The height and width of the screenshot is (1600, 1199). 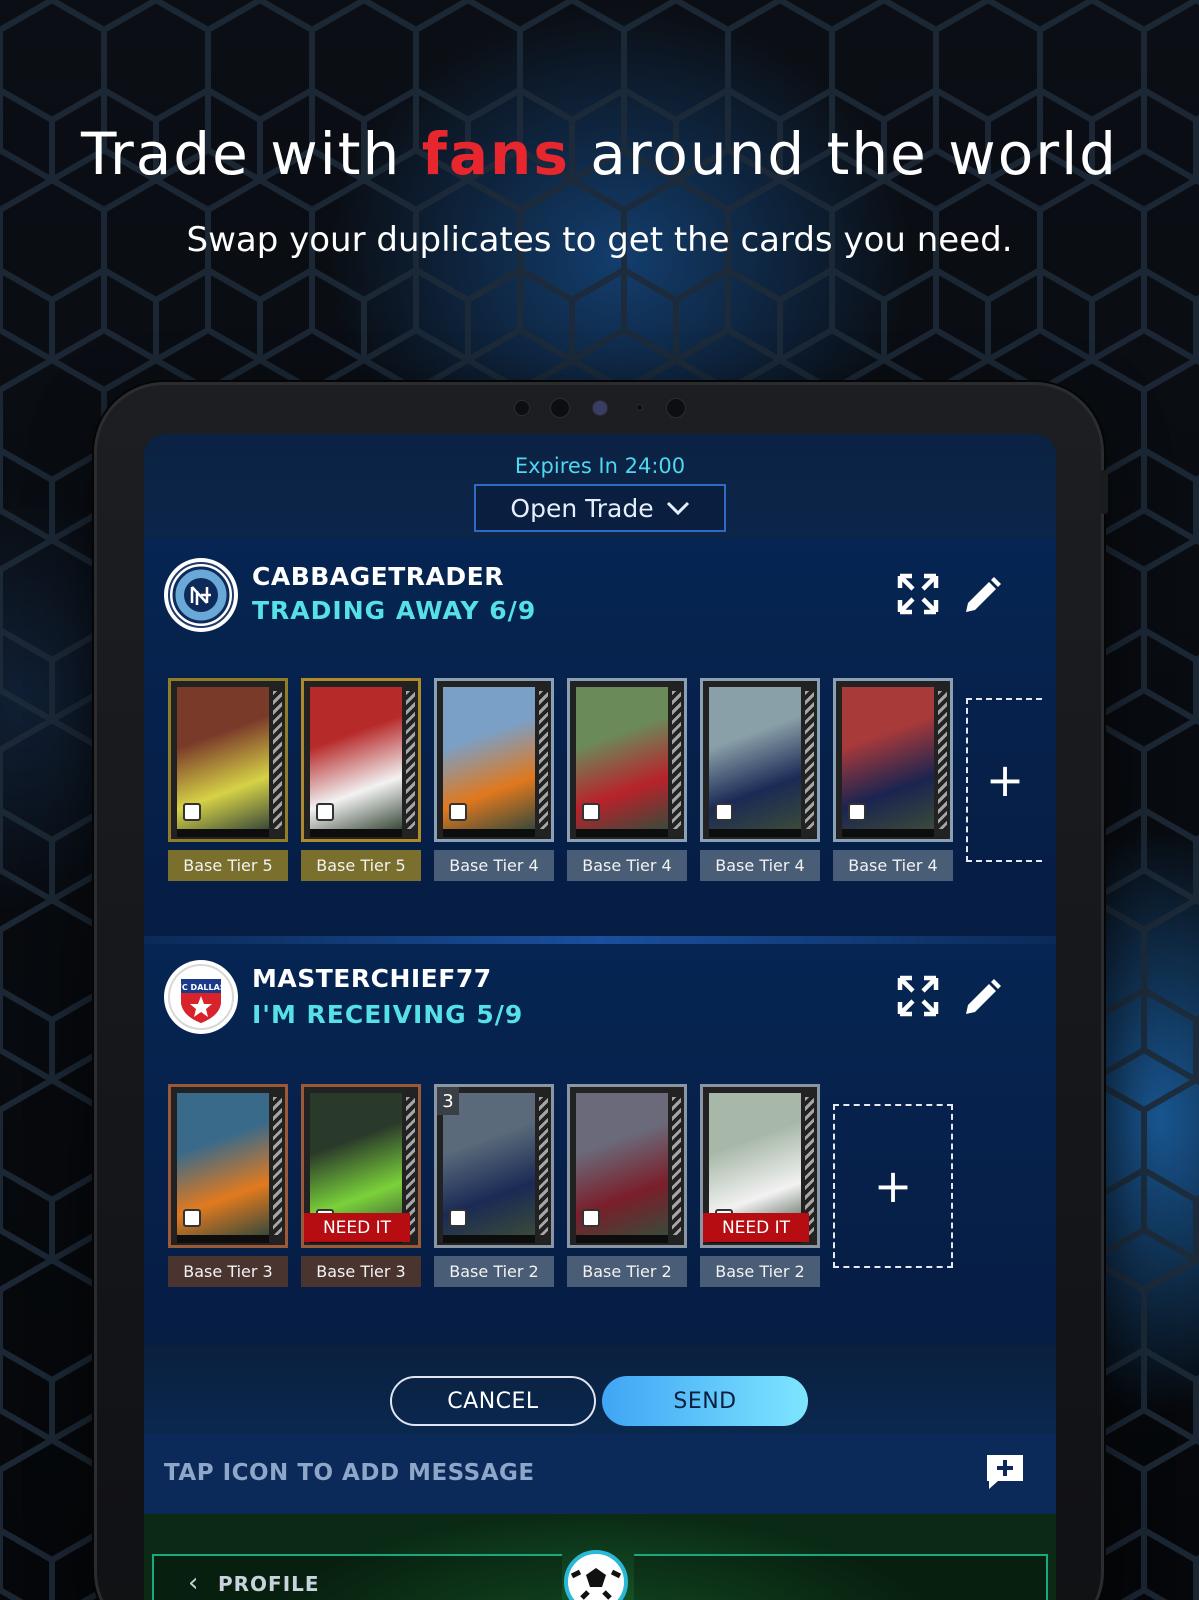 I want to click on trade-type-select: Open Trade, so click(x=600, y=508).